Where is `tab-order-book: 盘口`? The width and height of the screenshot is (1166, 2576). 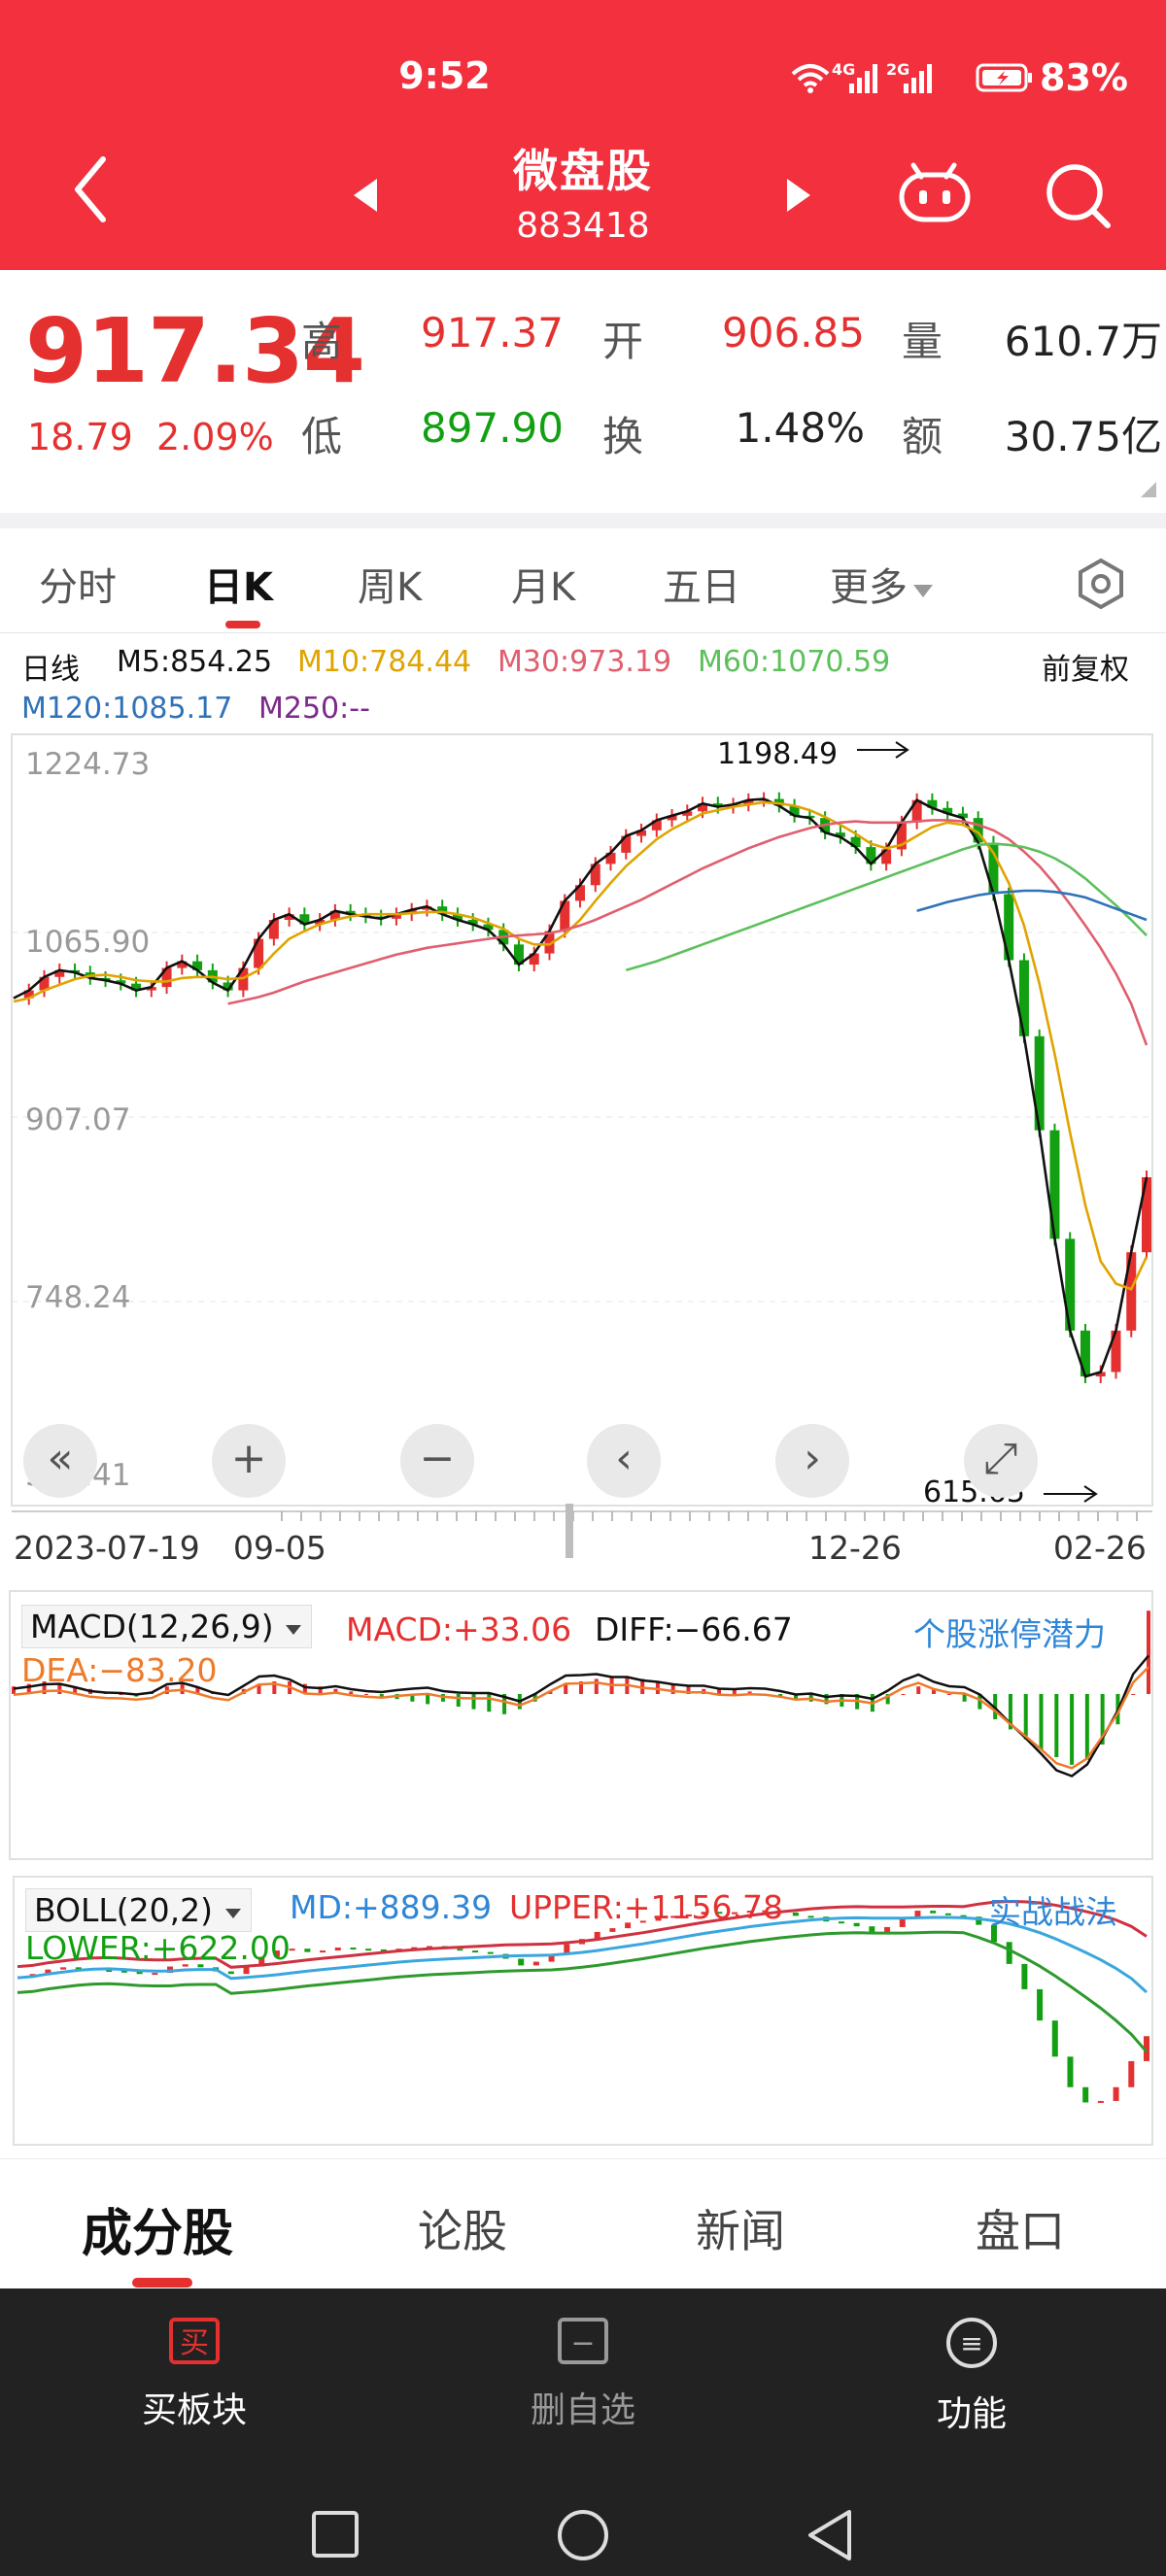
tab-order-book: 盘口 is located at coordinates (1020, 2228).